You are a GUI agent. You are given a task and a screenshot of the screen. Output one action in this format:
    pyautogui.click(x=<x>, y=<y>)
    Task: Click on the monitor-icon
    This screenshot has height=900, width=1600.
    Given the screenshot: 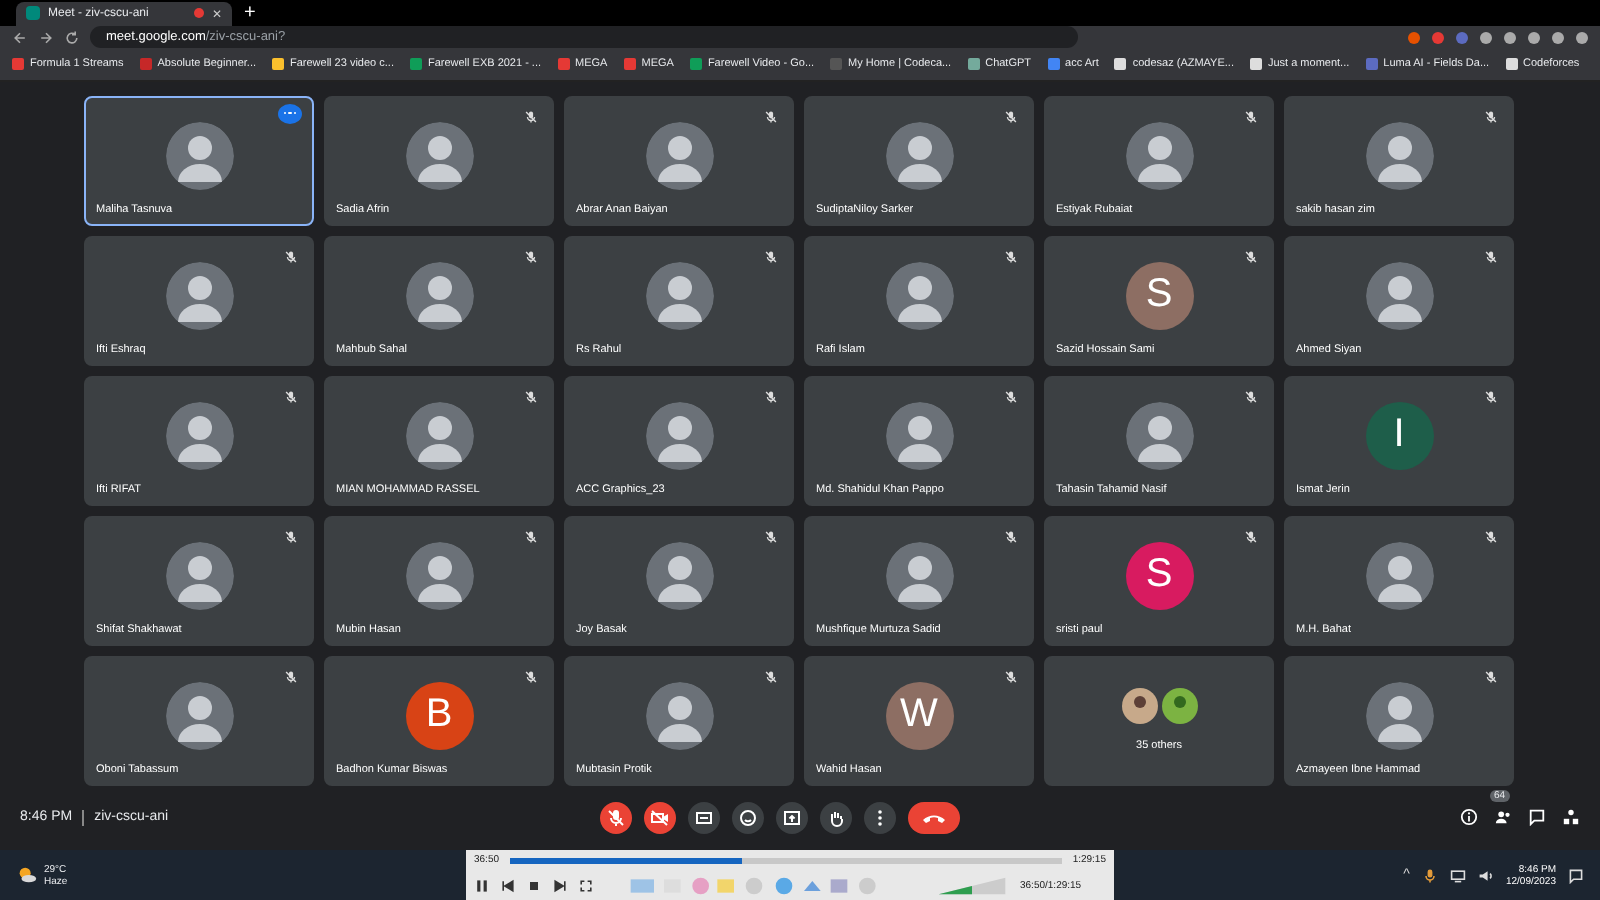 What is the action you would take?
    pyautogui.click(x=1457, y=875)
    